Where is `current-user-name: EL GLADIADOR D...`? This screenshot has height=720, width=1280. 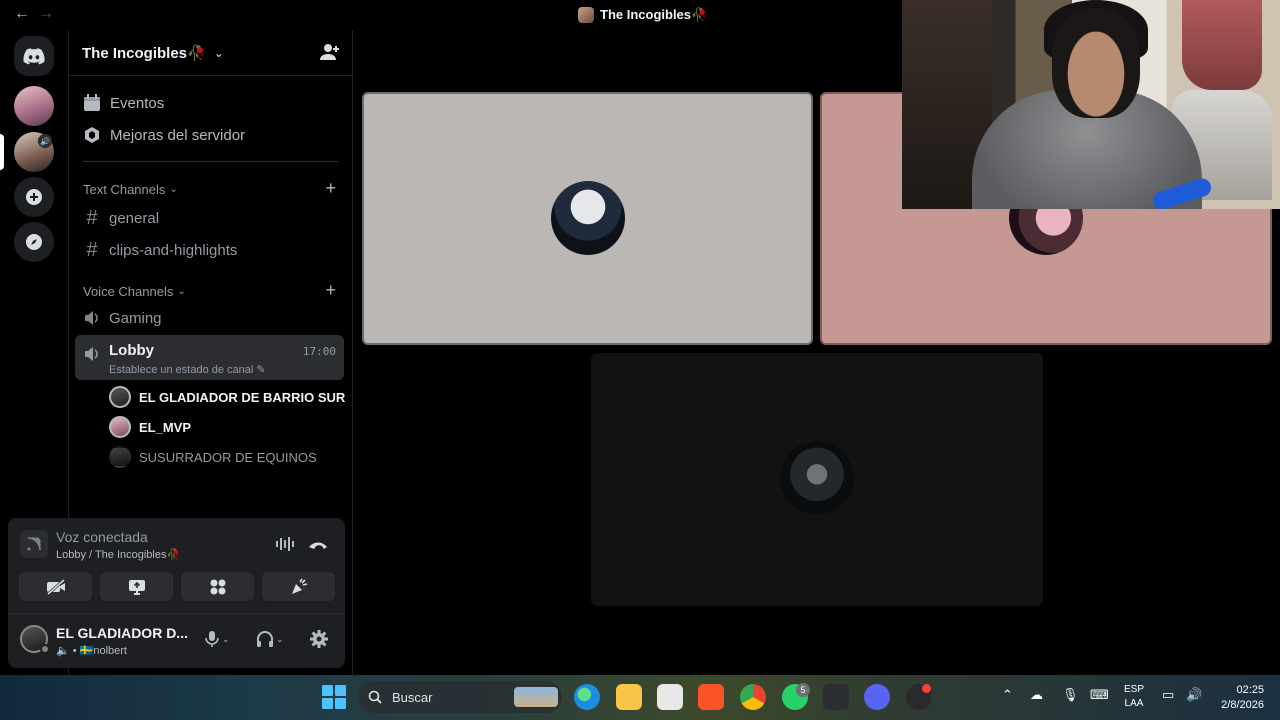
current-user-name: EL GLADIADOR D... is located at coordinates (122, 633).